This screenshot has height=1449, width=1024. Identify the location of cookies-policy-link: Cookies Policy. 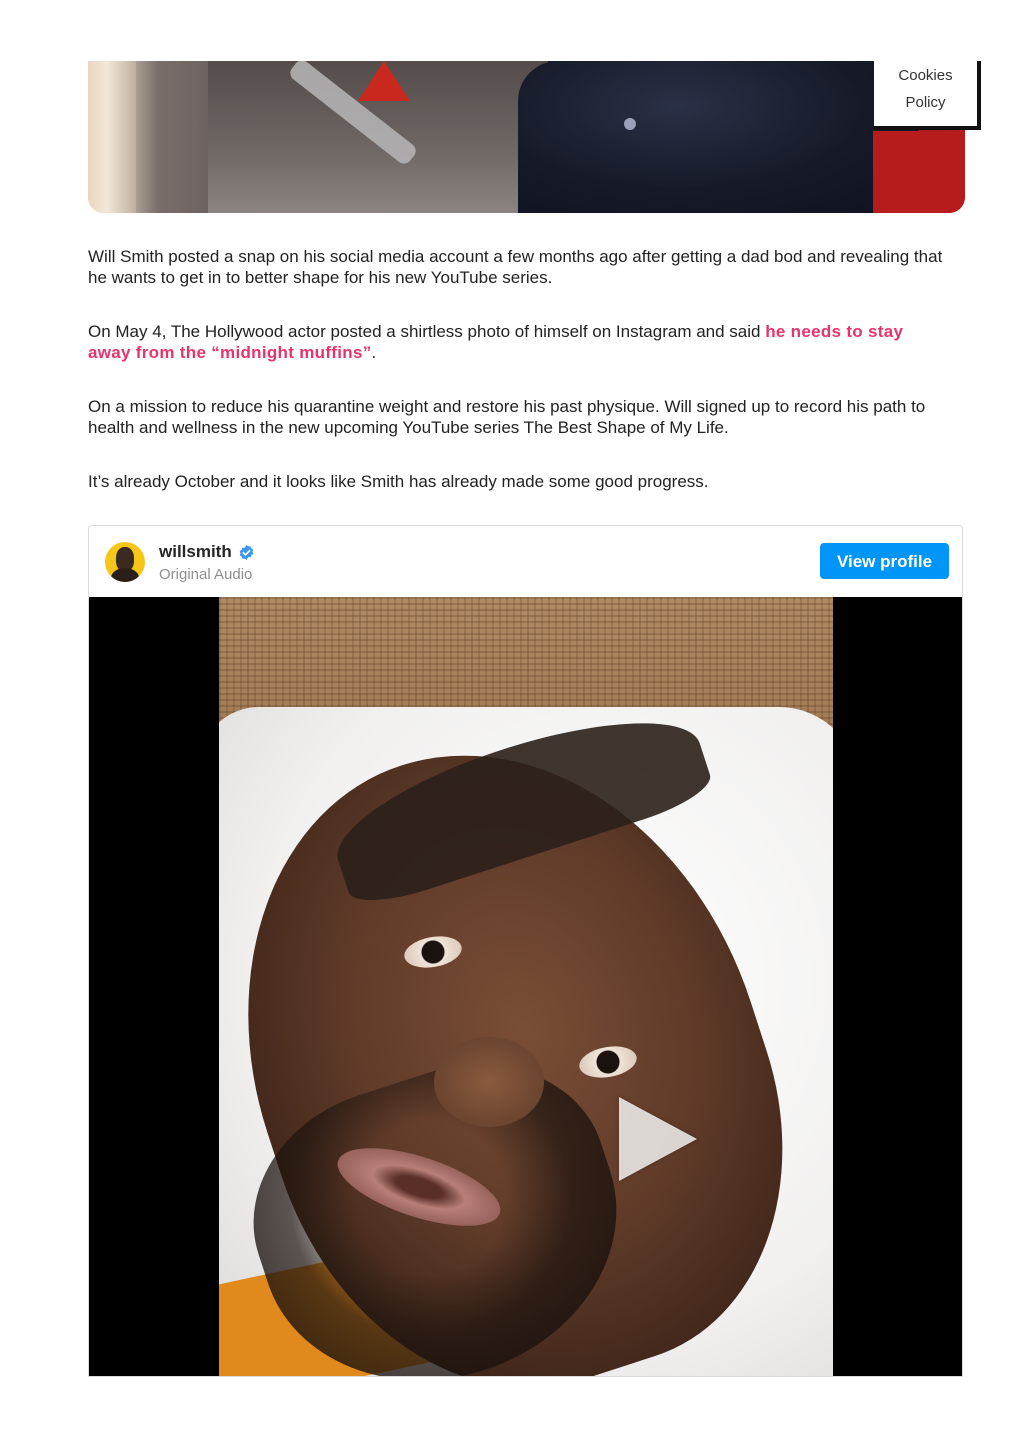
(927, 95).